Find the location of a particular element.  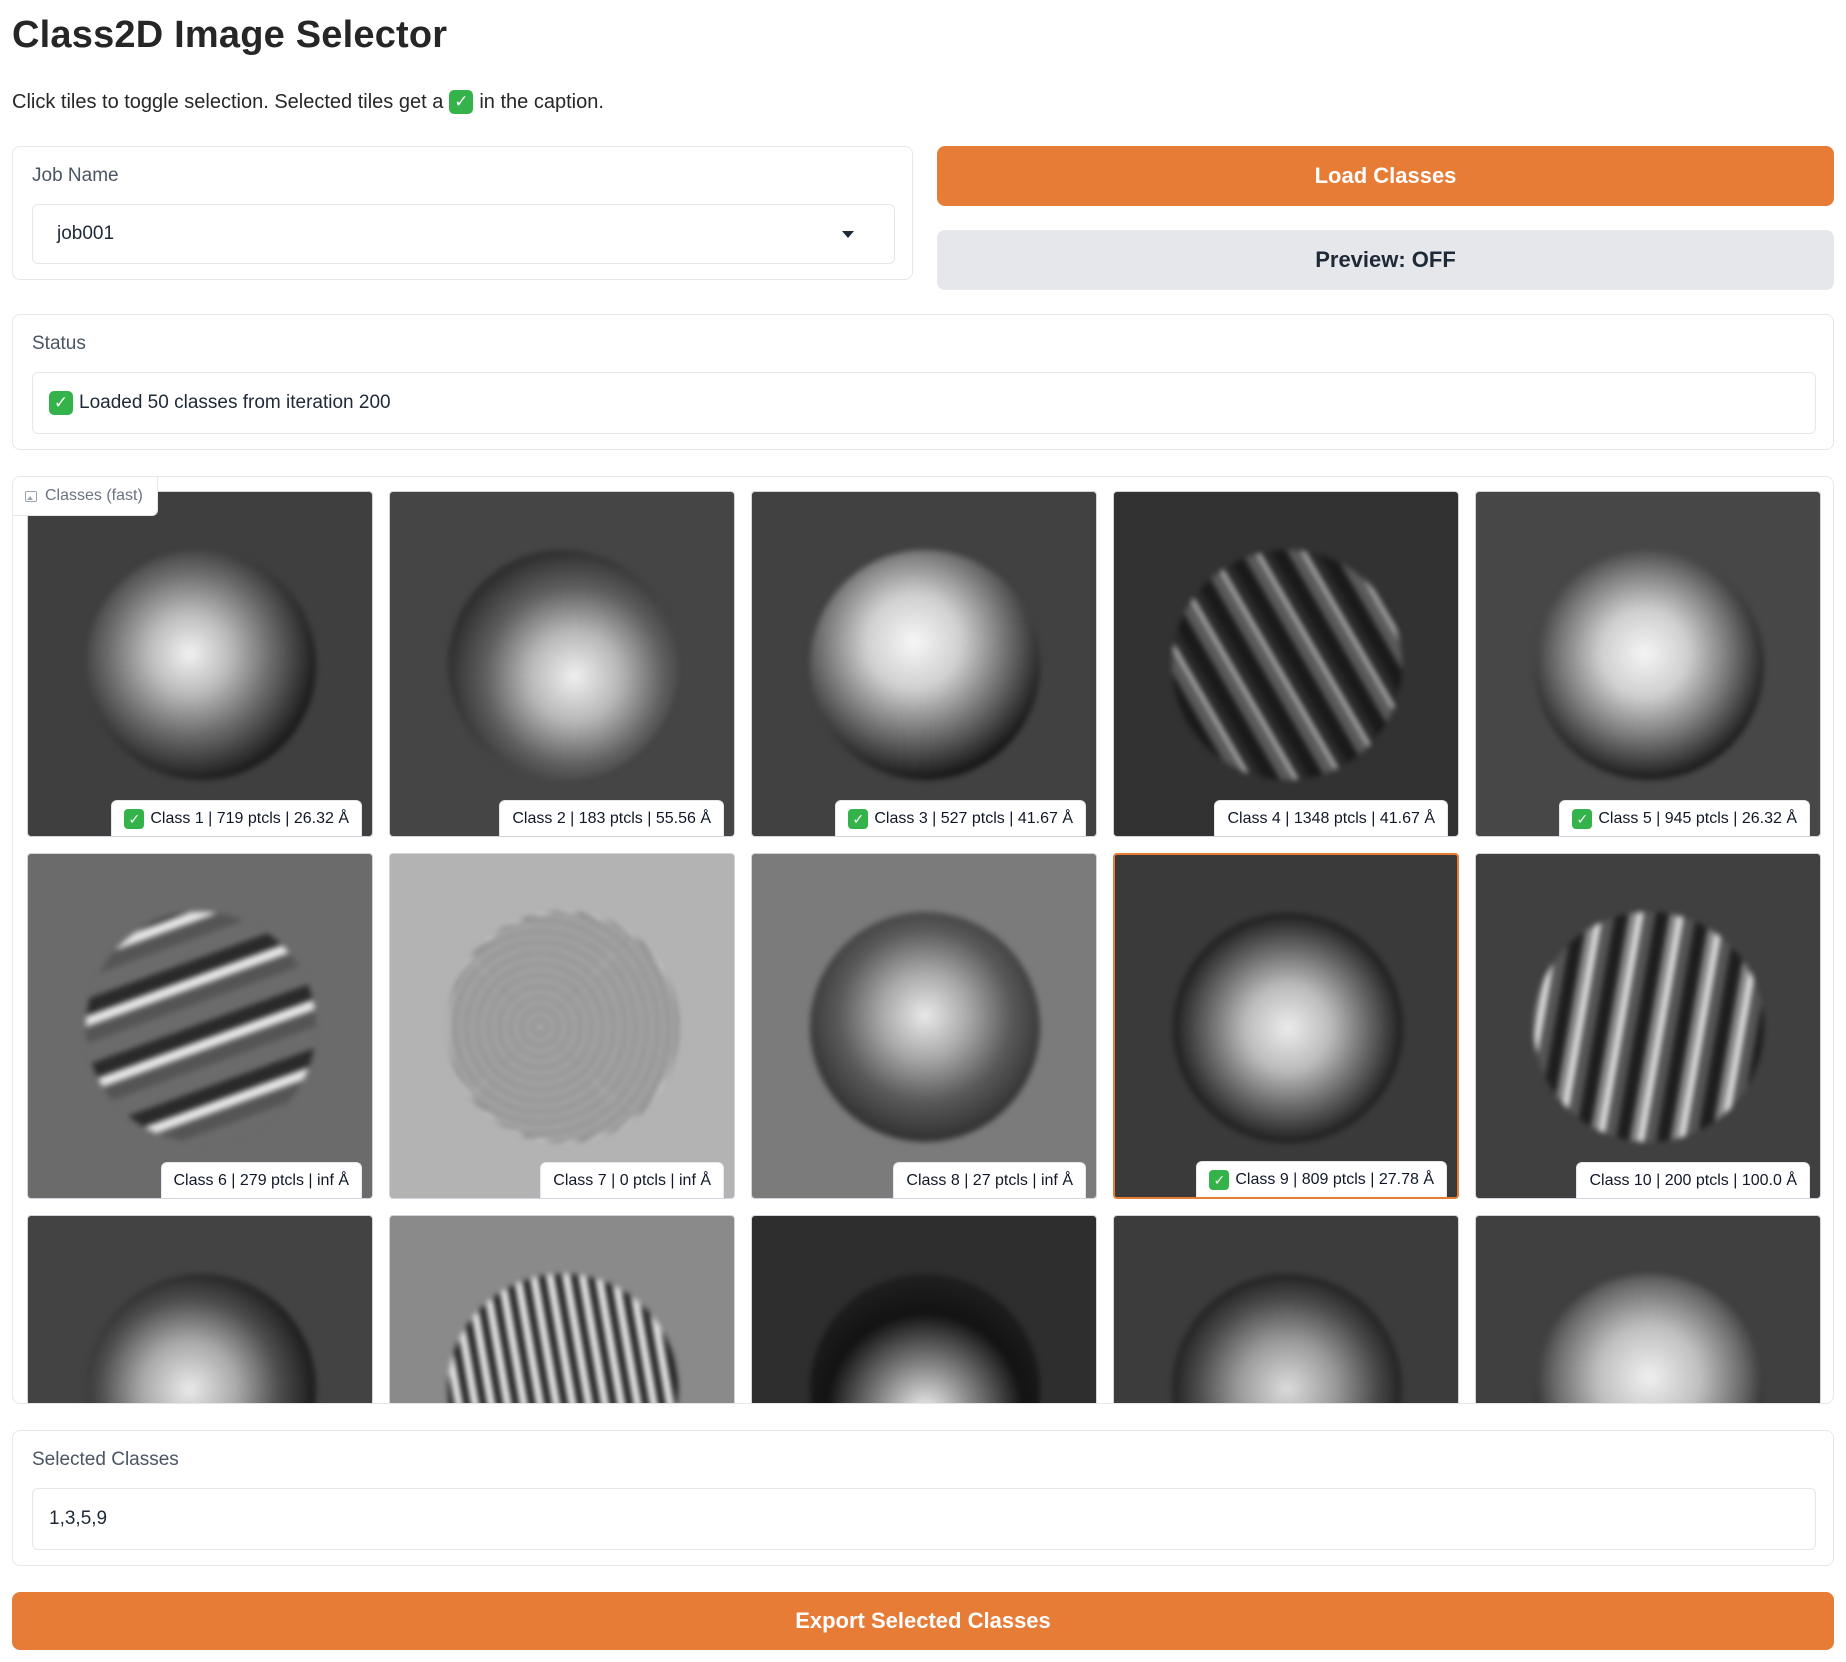

gallery-label: Classes (fast) is located at coordinates (85, 496).